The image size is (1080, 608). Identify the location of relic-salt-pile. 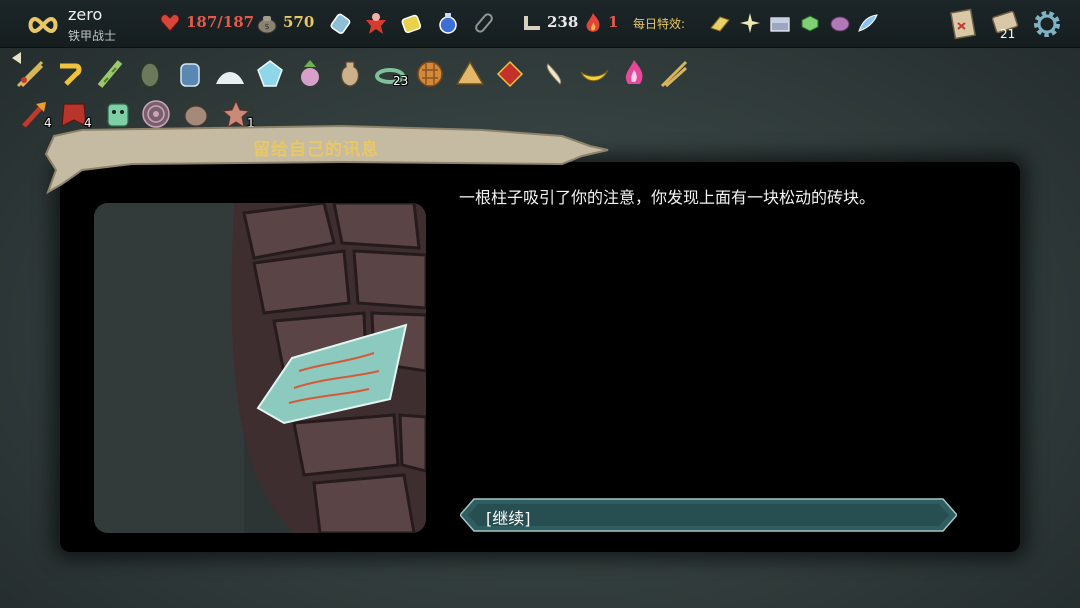
(230, 74).